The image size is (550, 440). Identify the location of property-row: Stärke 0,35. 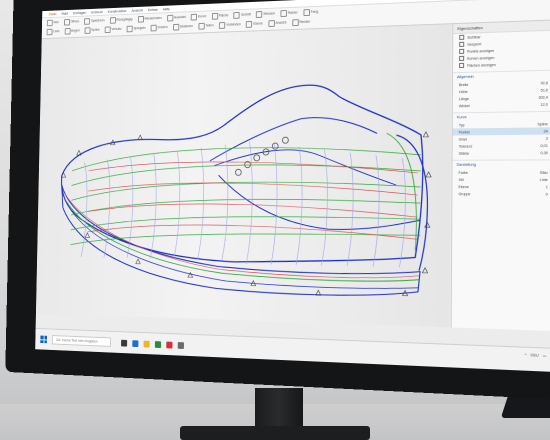
(501, 153).